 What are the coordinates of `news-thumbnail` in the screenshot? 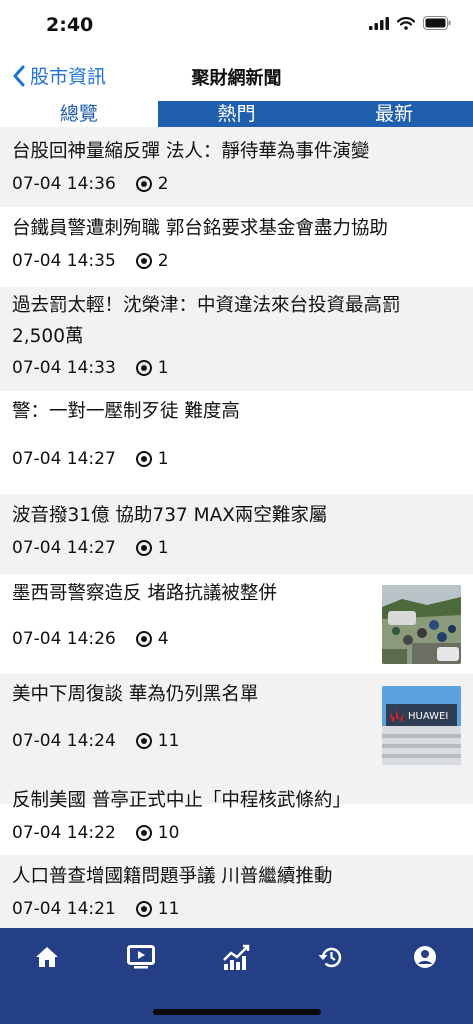 It's located at (421, 624).